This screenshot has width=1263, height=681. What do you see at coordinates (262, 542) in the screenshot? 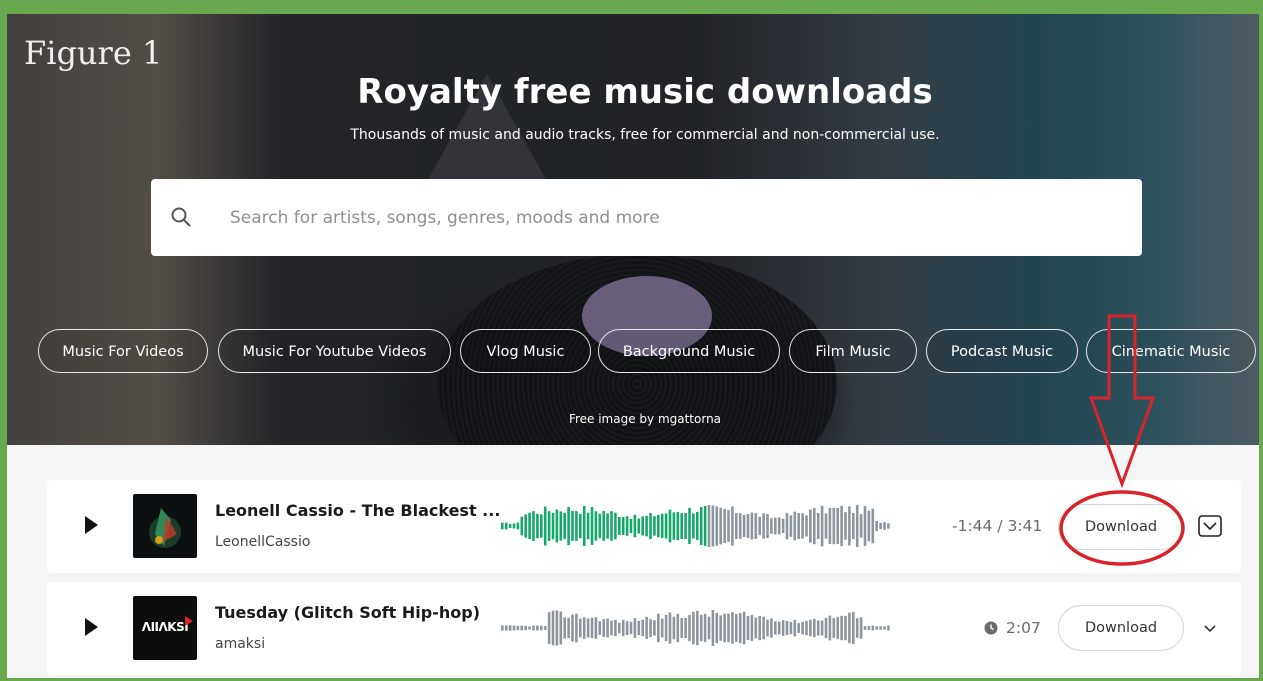
I see `track-artist: LeonellCassio` at bounding box center [262, 542].